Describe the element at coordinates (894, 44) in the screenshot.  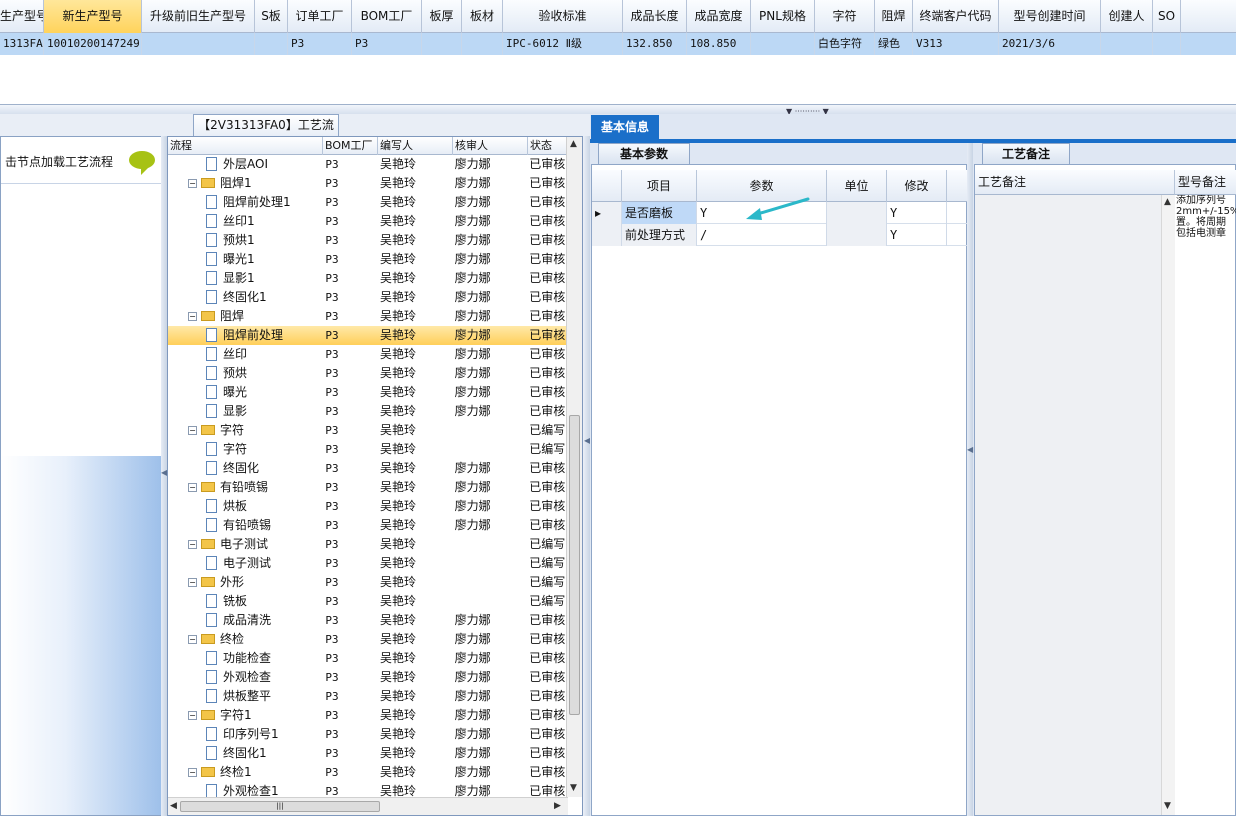
I see `grid-cell: 绿色` at that location.